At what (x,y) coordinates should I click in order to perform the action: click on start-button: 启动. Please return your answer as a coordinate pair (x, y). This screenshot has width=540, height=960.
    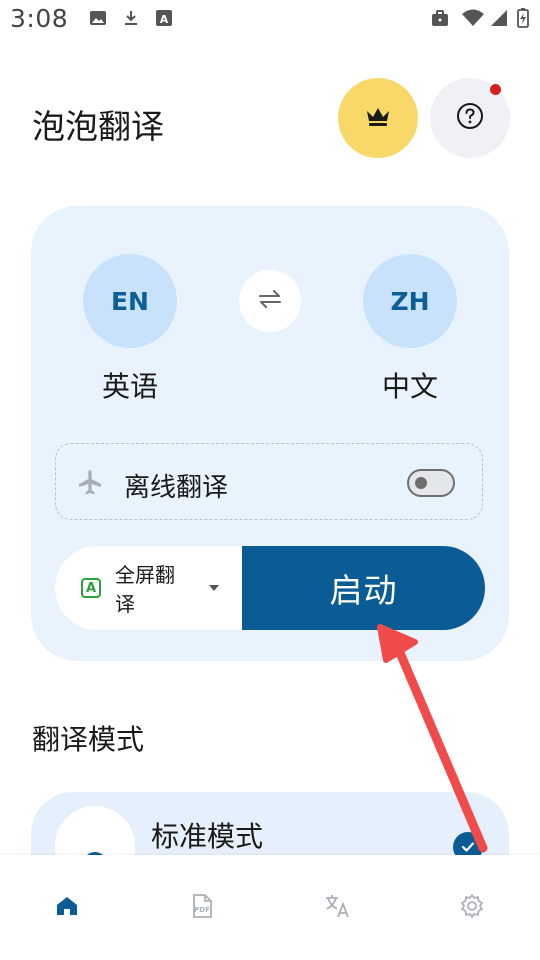
    Looking at the image, I should click on (363, 588).